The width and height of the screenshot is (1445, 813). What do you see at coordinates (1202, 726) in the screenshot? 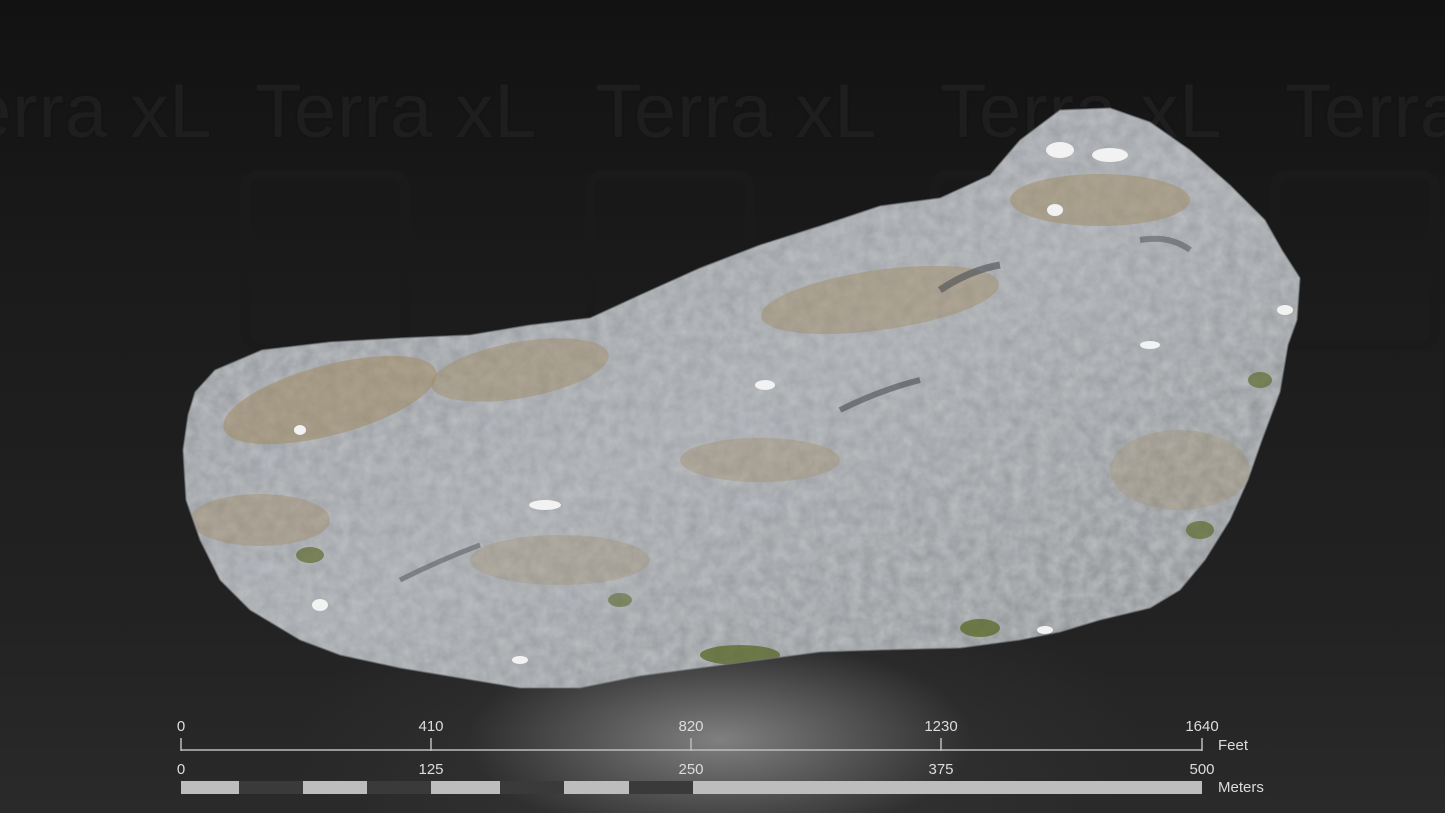
I see `feet-tick-label: 1640` at bounding box center [1202, 726].